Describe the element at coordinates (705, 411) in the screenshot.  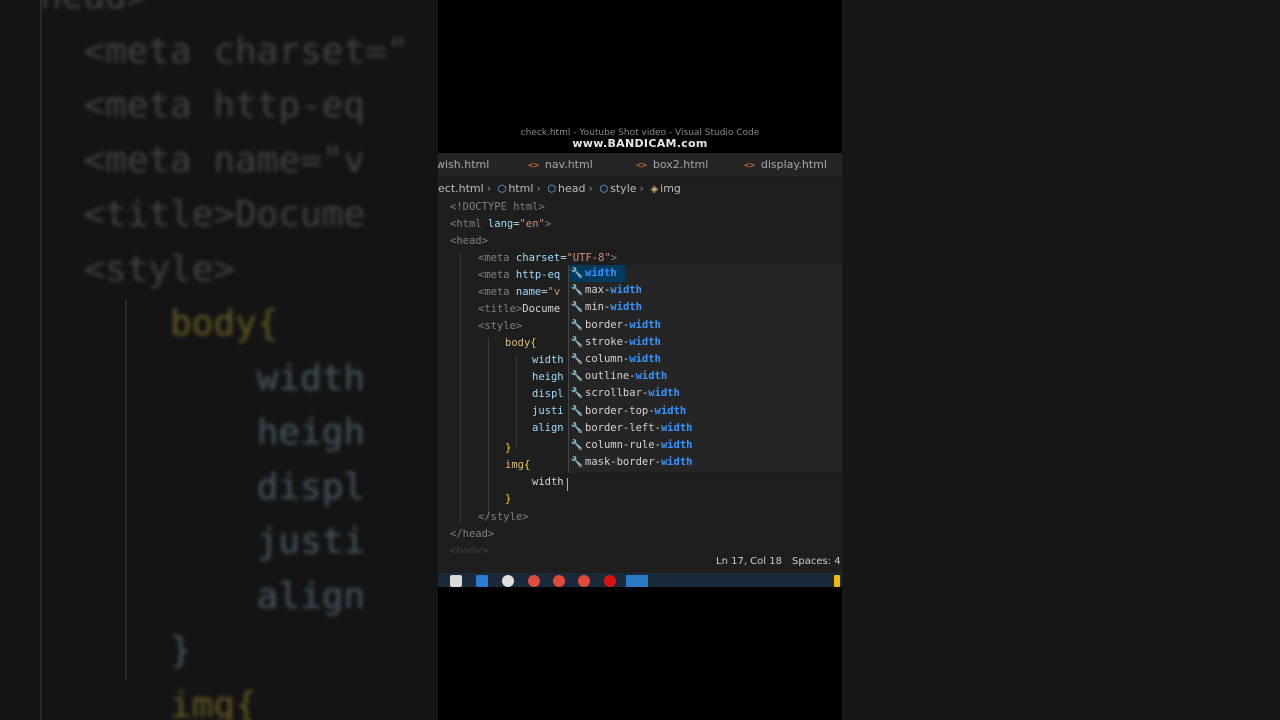
I see `suggestion-item: 🔧 border-top-width` at that location.